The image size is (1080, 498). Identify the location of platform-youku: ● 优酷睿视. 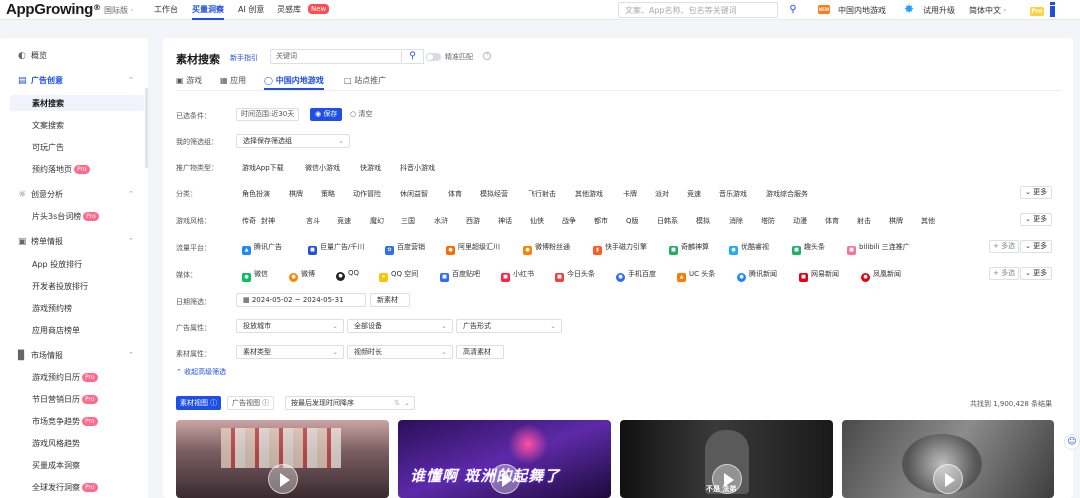
(749, 248).